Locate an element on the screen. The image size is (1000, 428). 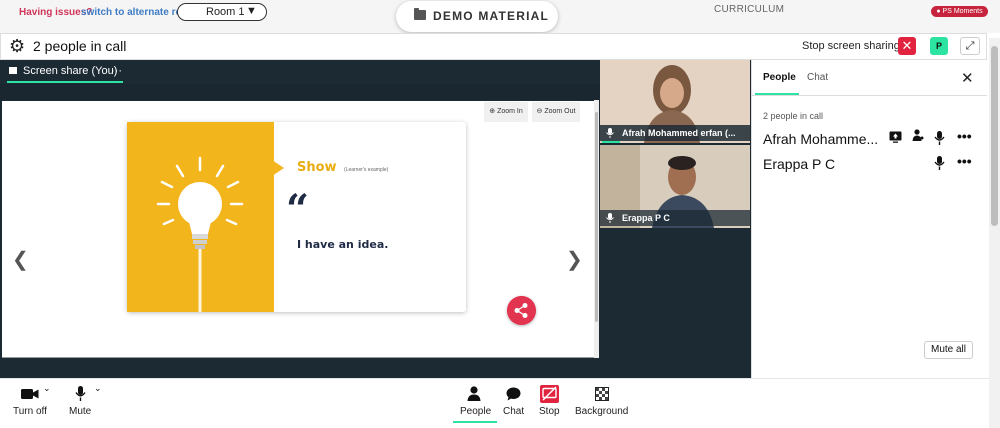
caret-down-icon: ▼ is located at coordinates (251, 11).